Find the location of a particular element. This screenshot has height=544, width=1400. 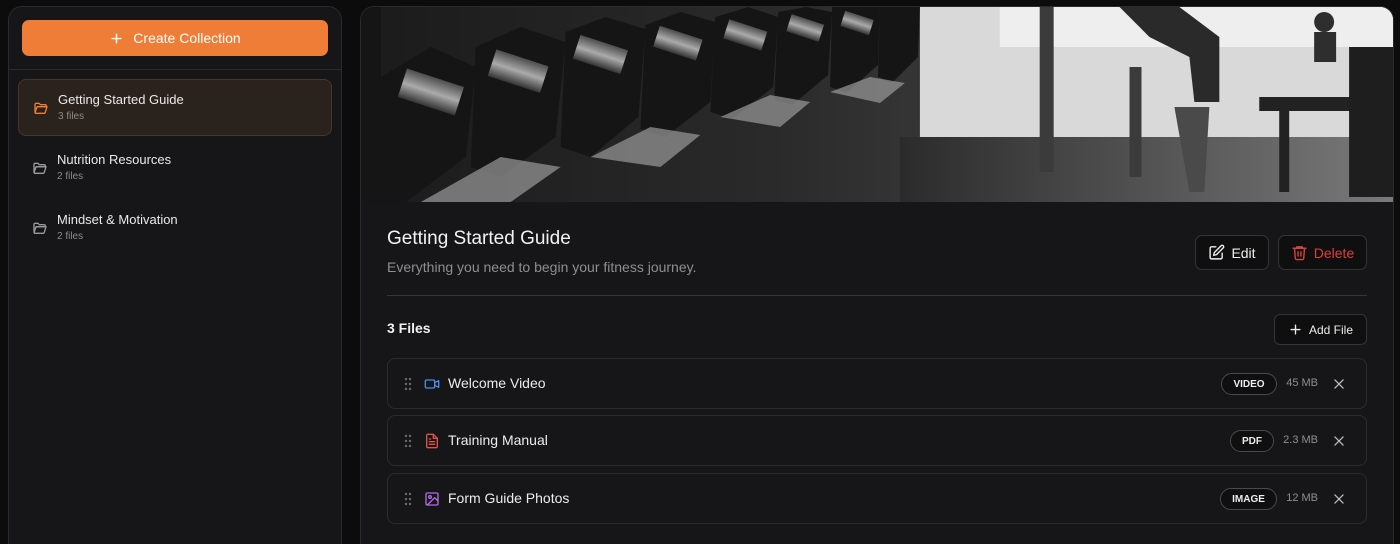

sidebar-divider is located at coordinates (175, 69).